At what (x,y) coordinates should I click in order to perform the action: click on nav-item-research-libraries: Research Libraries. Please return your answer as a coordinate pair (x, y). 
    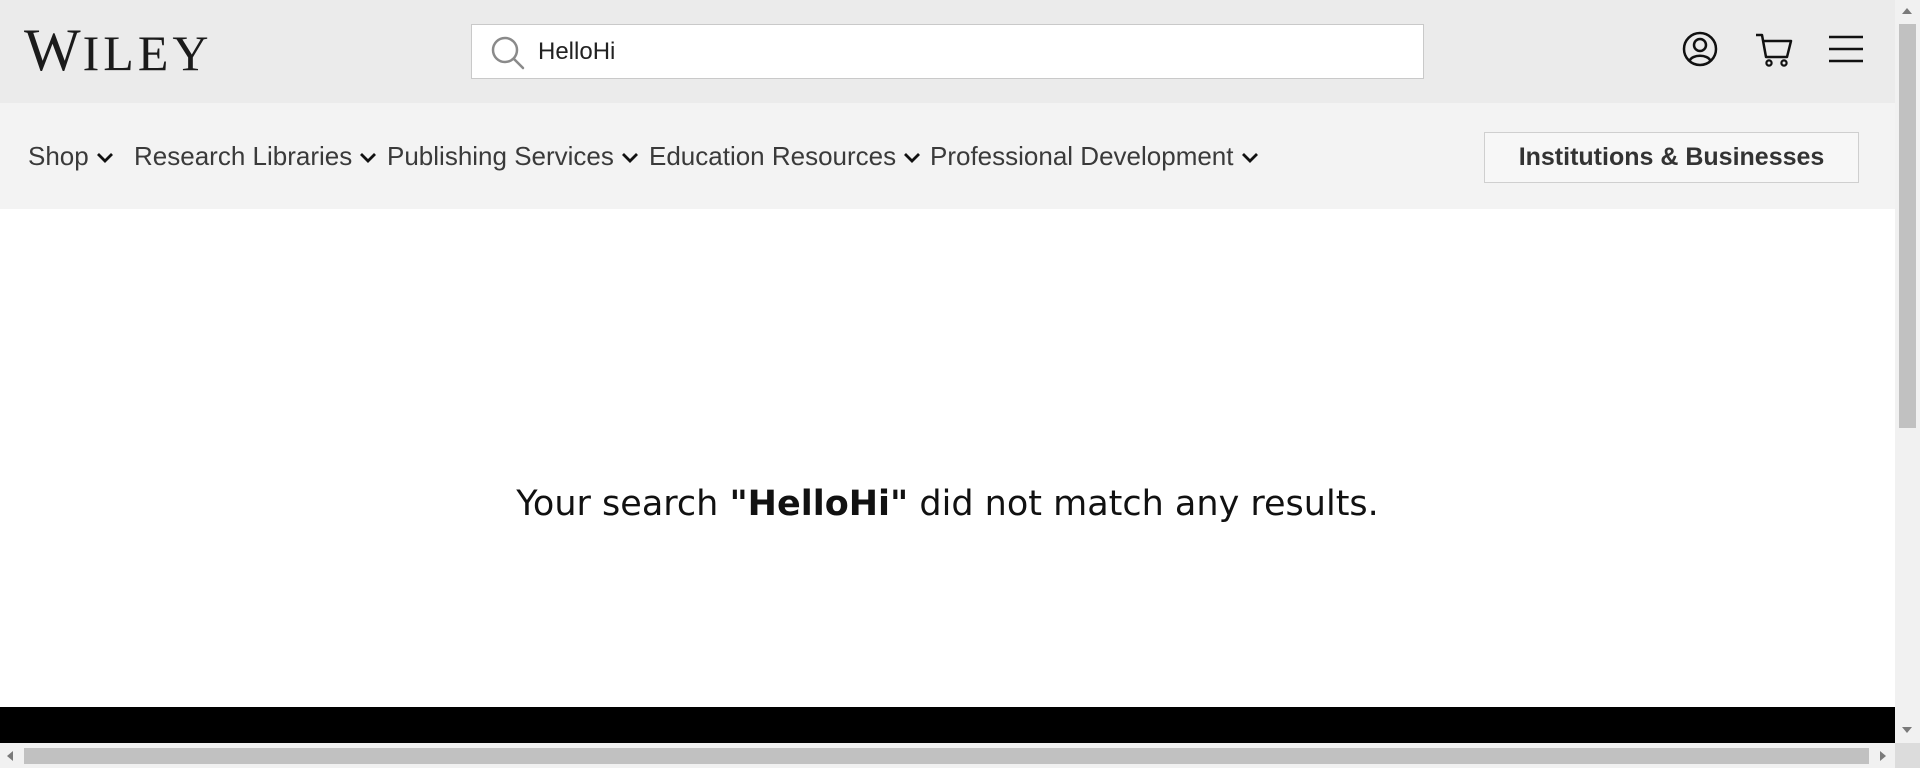
    Looking at the image, I should click on (256, 156).